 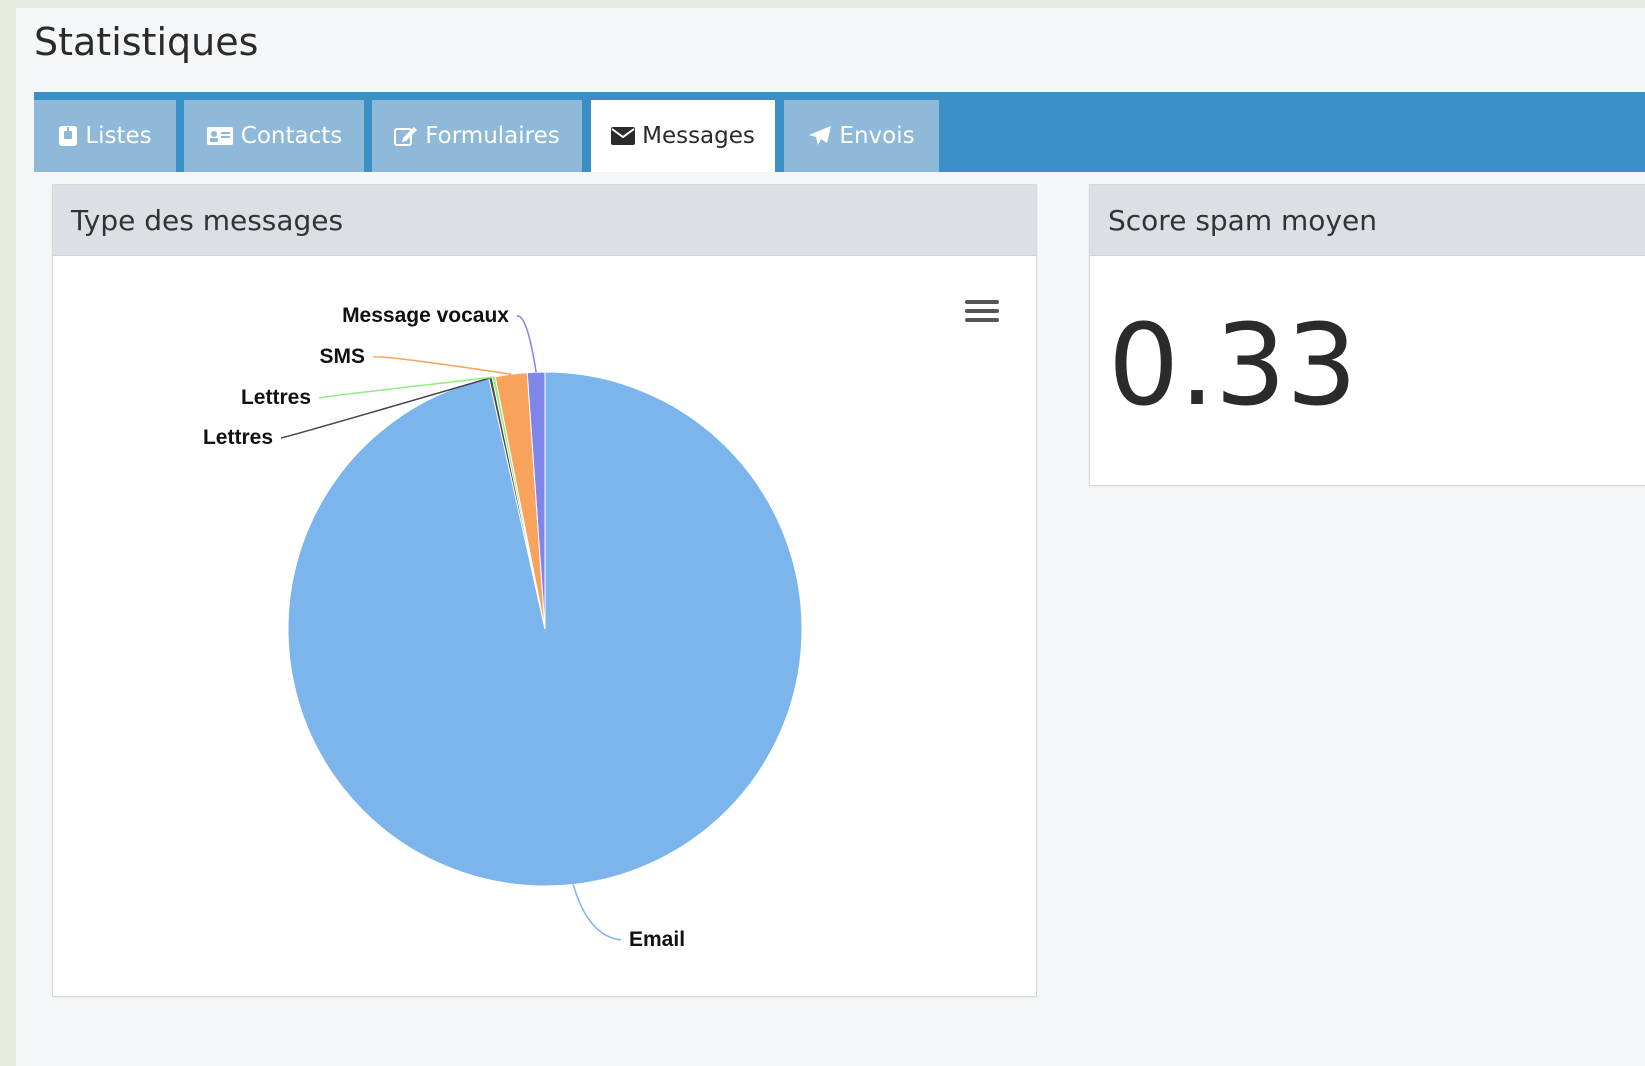 I want to click on spam-score-card: Score spam moyen 0.33, so click(x=1367, y=335).